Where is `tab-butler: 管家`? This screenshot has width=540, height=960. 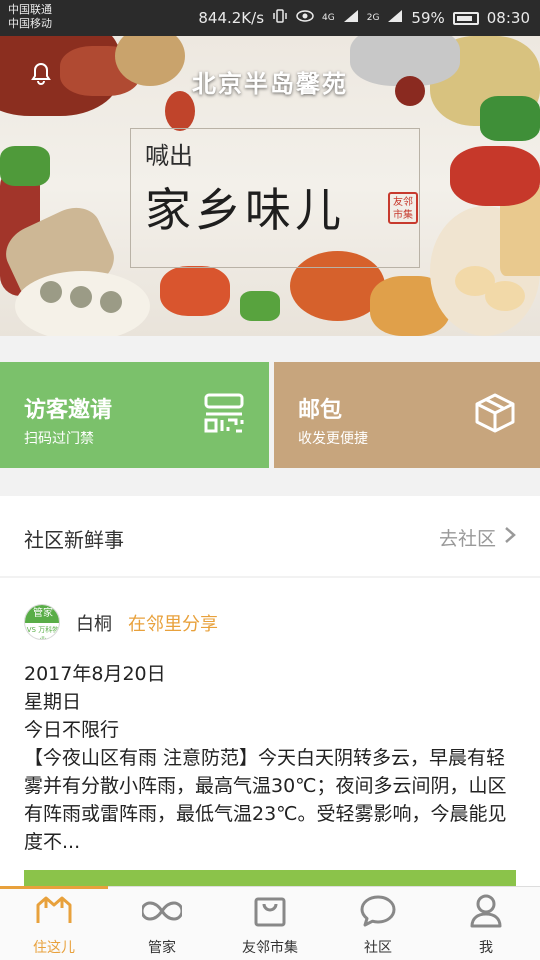
tab-butler: 管家 is located at coordinates (162, 923).